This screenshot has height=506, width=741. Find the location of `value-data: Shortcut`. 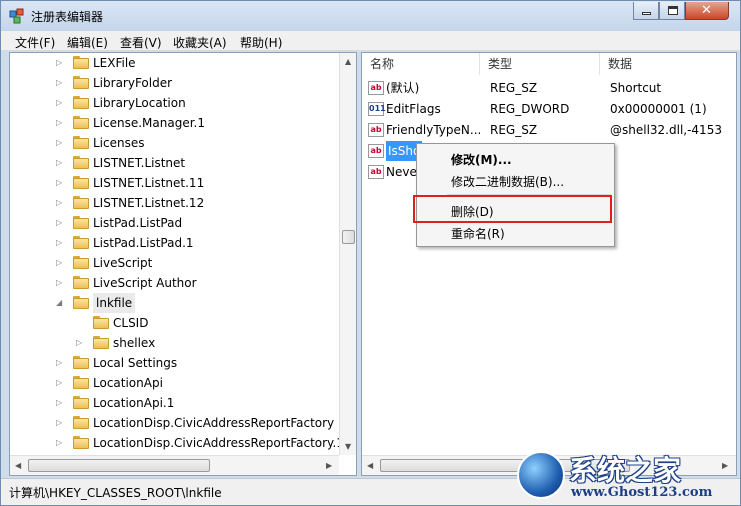

value-data: Shortcut is located at coordinates (636, 88).